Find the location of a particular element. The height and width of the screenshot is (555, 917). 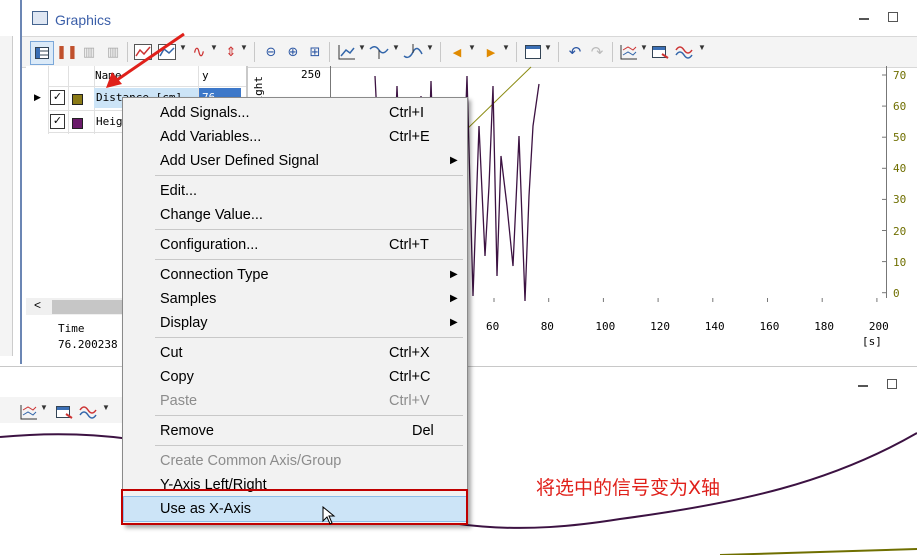

redo-icon: ↷ is located at coordinates (597, 52).